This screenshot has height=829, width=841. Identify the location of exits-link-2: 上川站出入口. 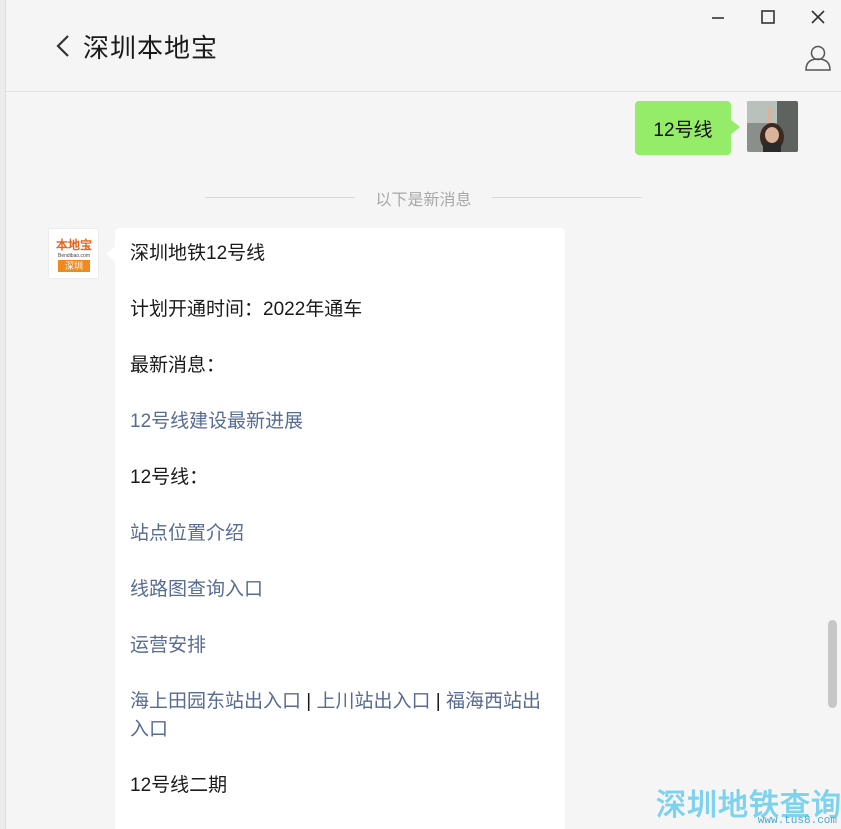
(374, 701).